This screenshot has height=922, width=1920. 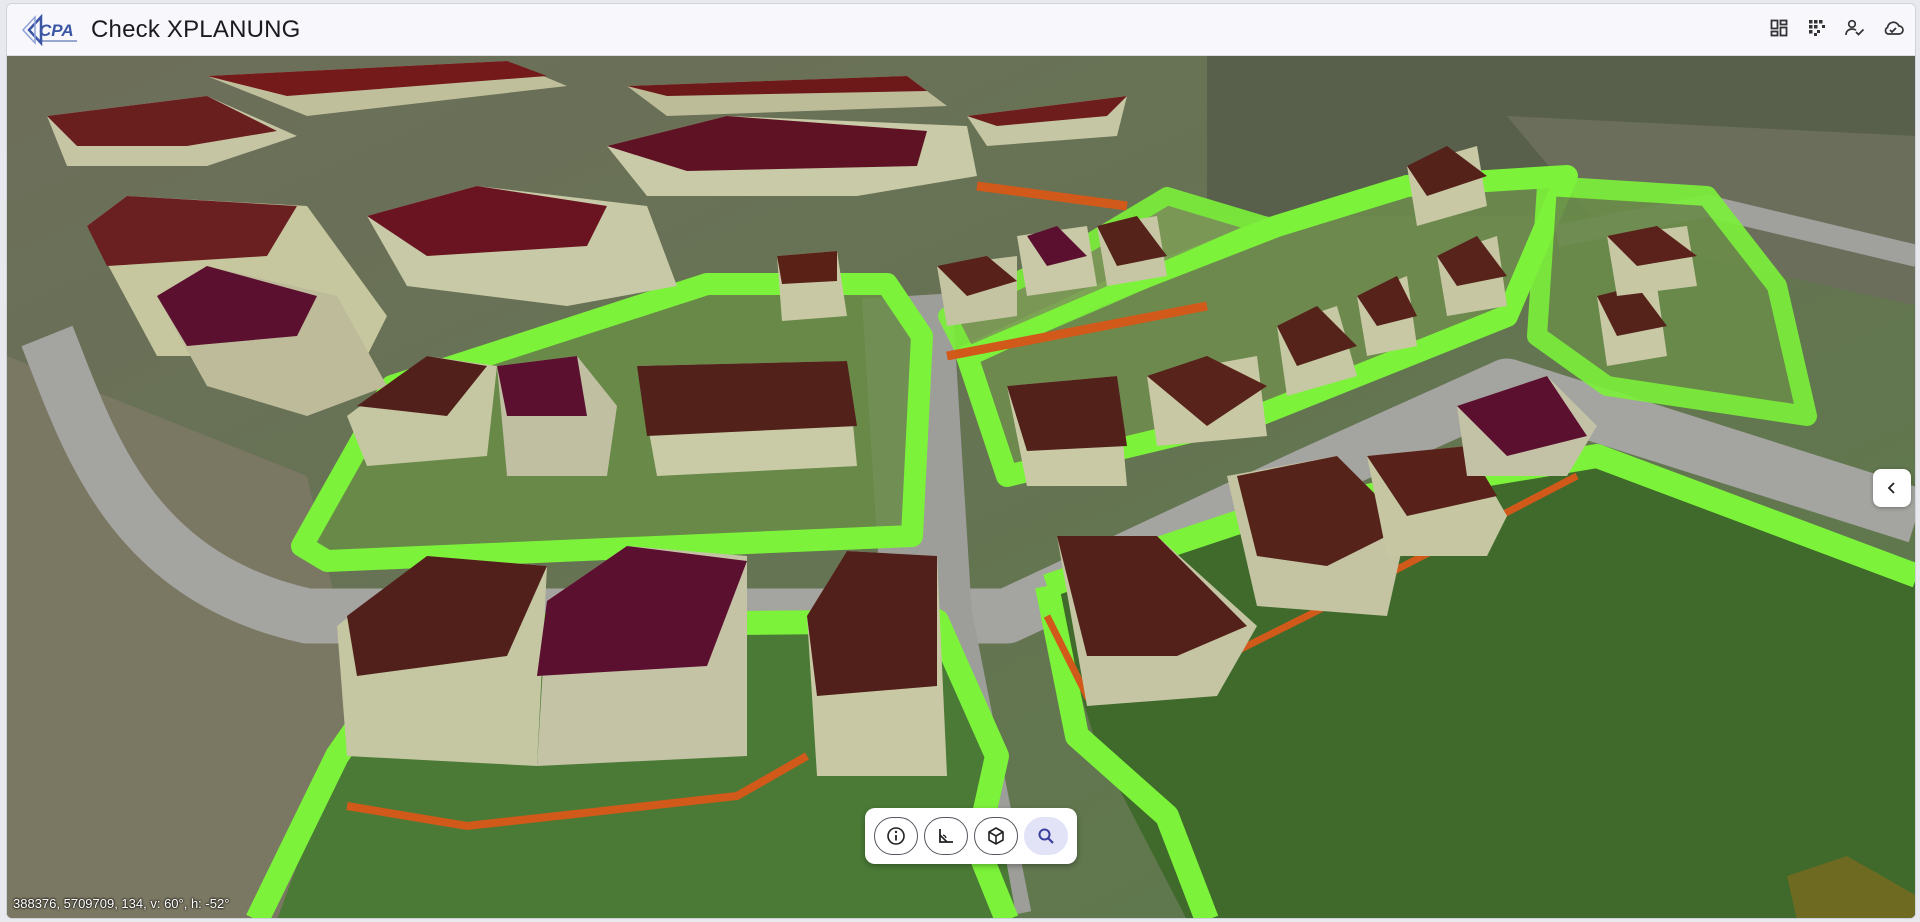 I want to click on cloud-check-icon, so click(x=1893, y=28).